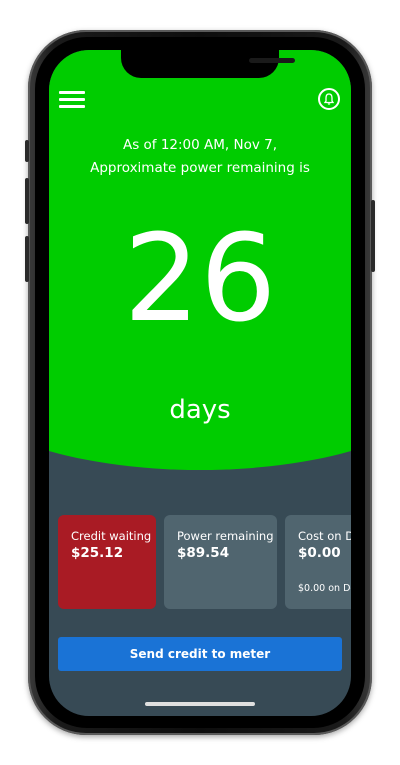 Image resolution: width=400 pixels, height=765 pixels. What do you see at coordinates (200, 145) in the screenshot?
I see `status-timestamp: As of 12:00 AM, Nov 7,` at bounding box center [200, 145].